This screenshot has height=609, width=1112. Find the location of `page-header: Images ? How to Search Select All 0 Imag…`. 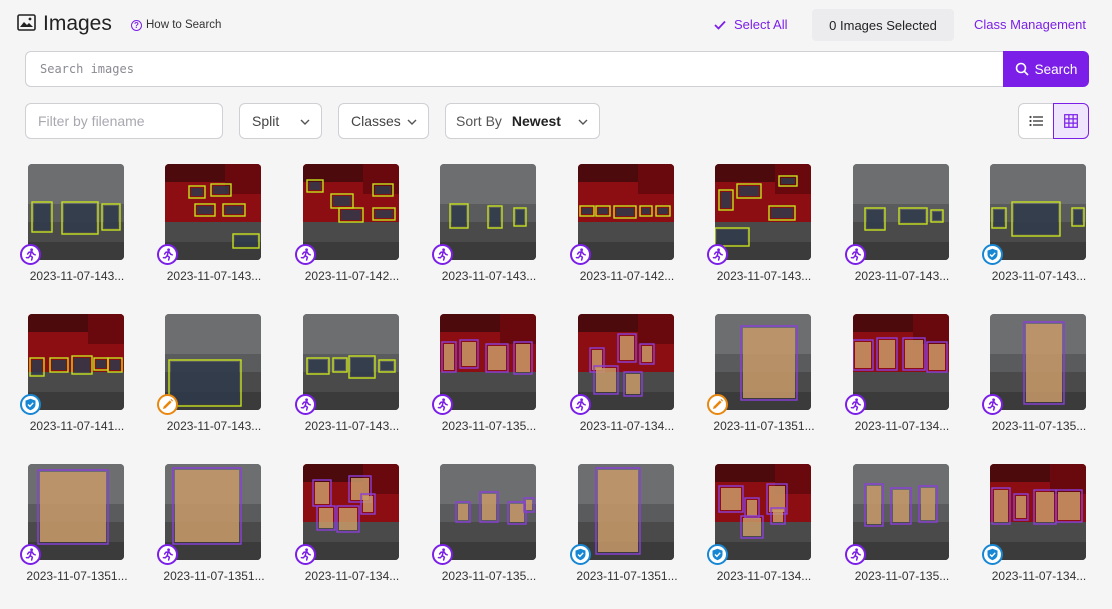

page-header: Images ? How to Search Select All 0 Imag… is located at coordinates (556, 25).